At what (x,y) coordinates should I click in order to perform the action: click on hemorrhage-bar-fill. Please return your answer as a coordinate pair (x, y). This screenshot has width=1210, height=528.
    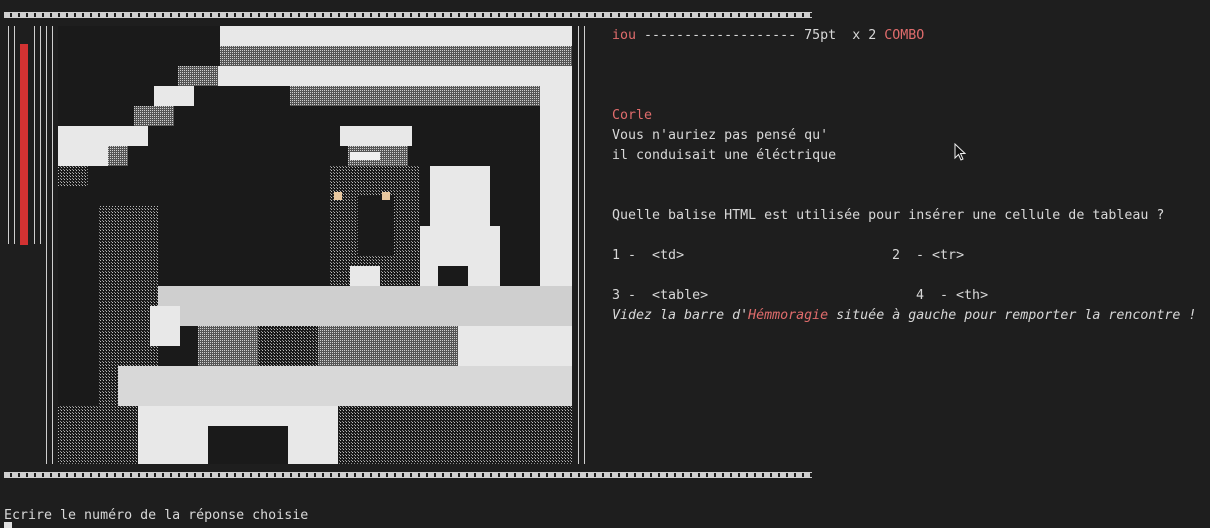
    Looking at the image, I should click on (24, 144).